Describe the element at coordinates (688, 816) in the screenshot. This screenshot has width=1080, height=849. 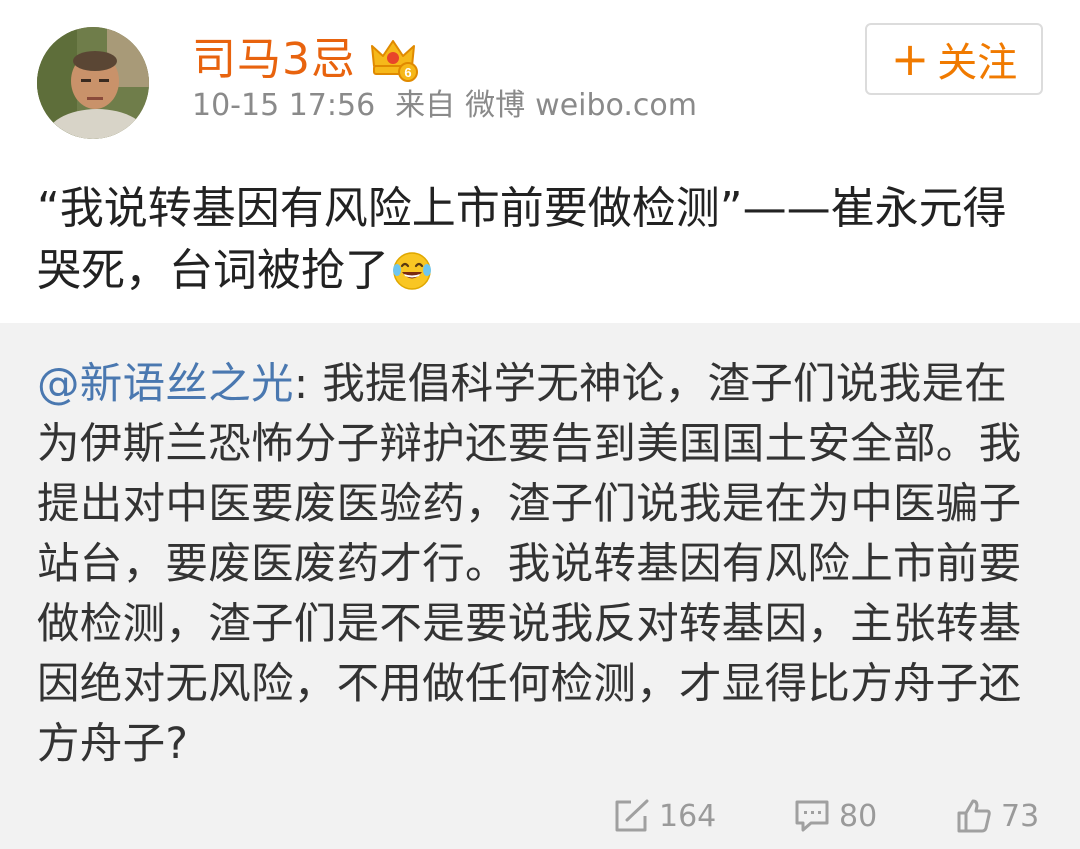
I see `repost-count: 164` at that location.